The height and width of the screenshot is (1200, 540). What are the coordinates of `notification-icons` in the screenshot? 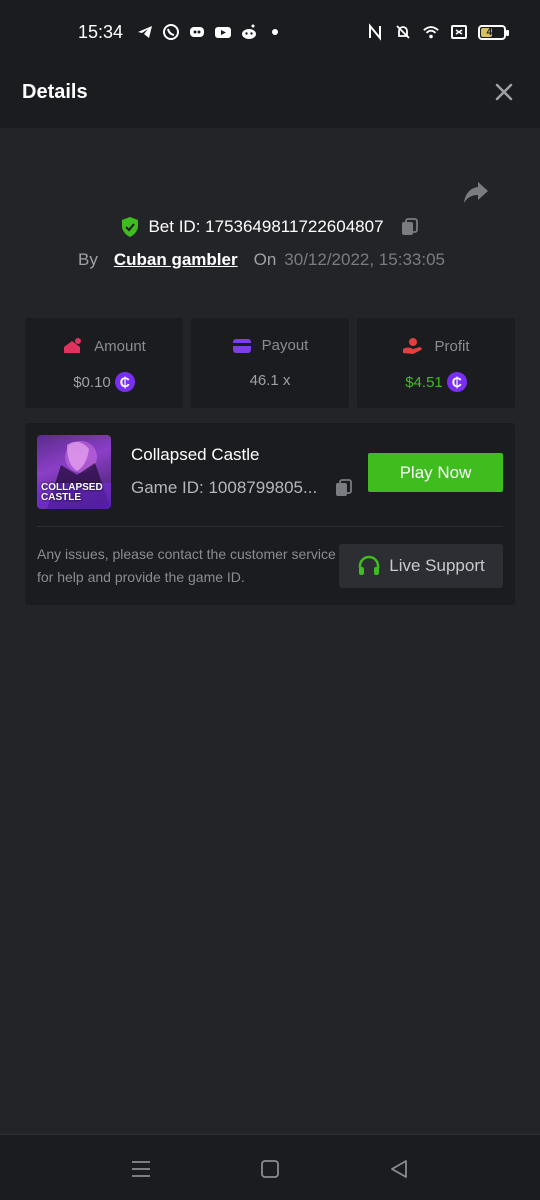 It's located at (210, 32).